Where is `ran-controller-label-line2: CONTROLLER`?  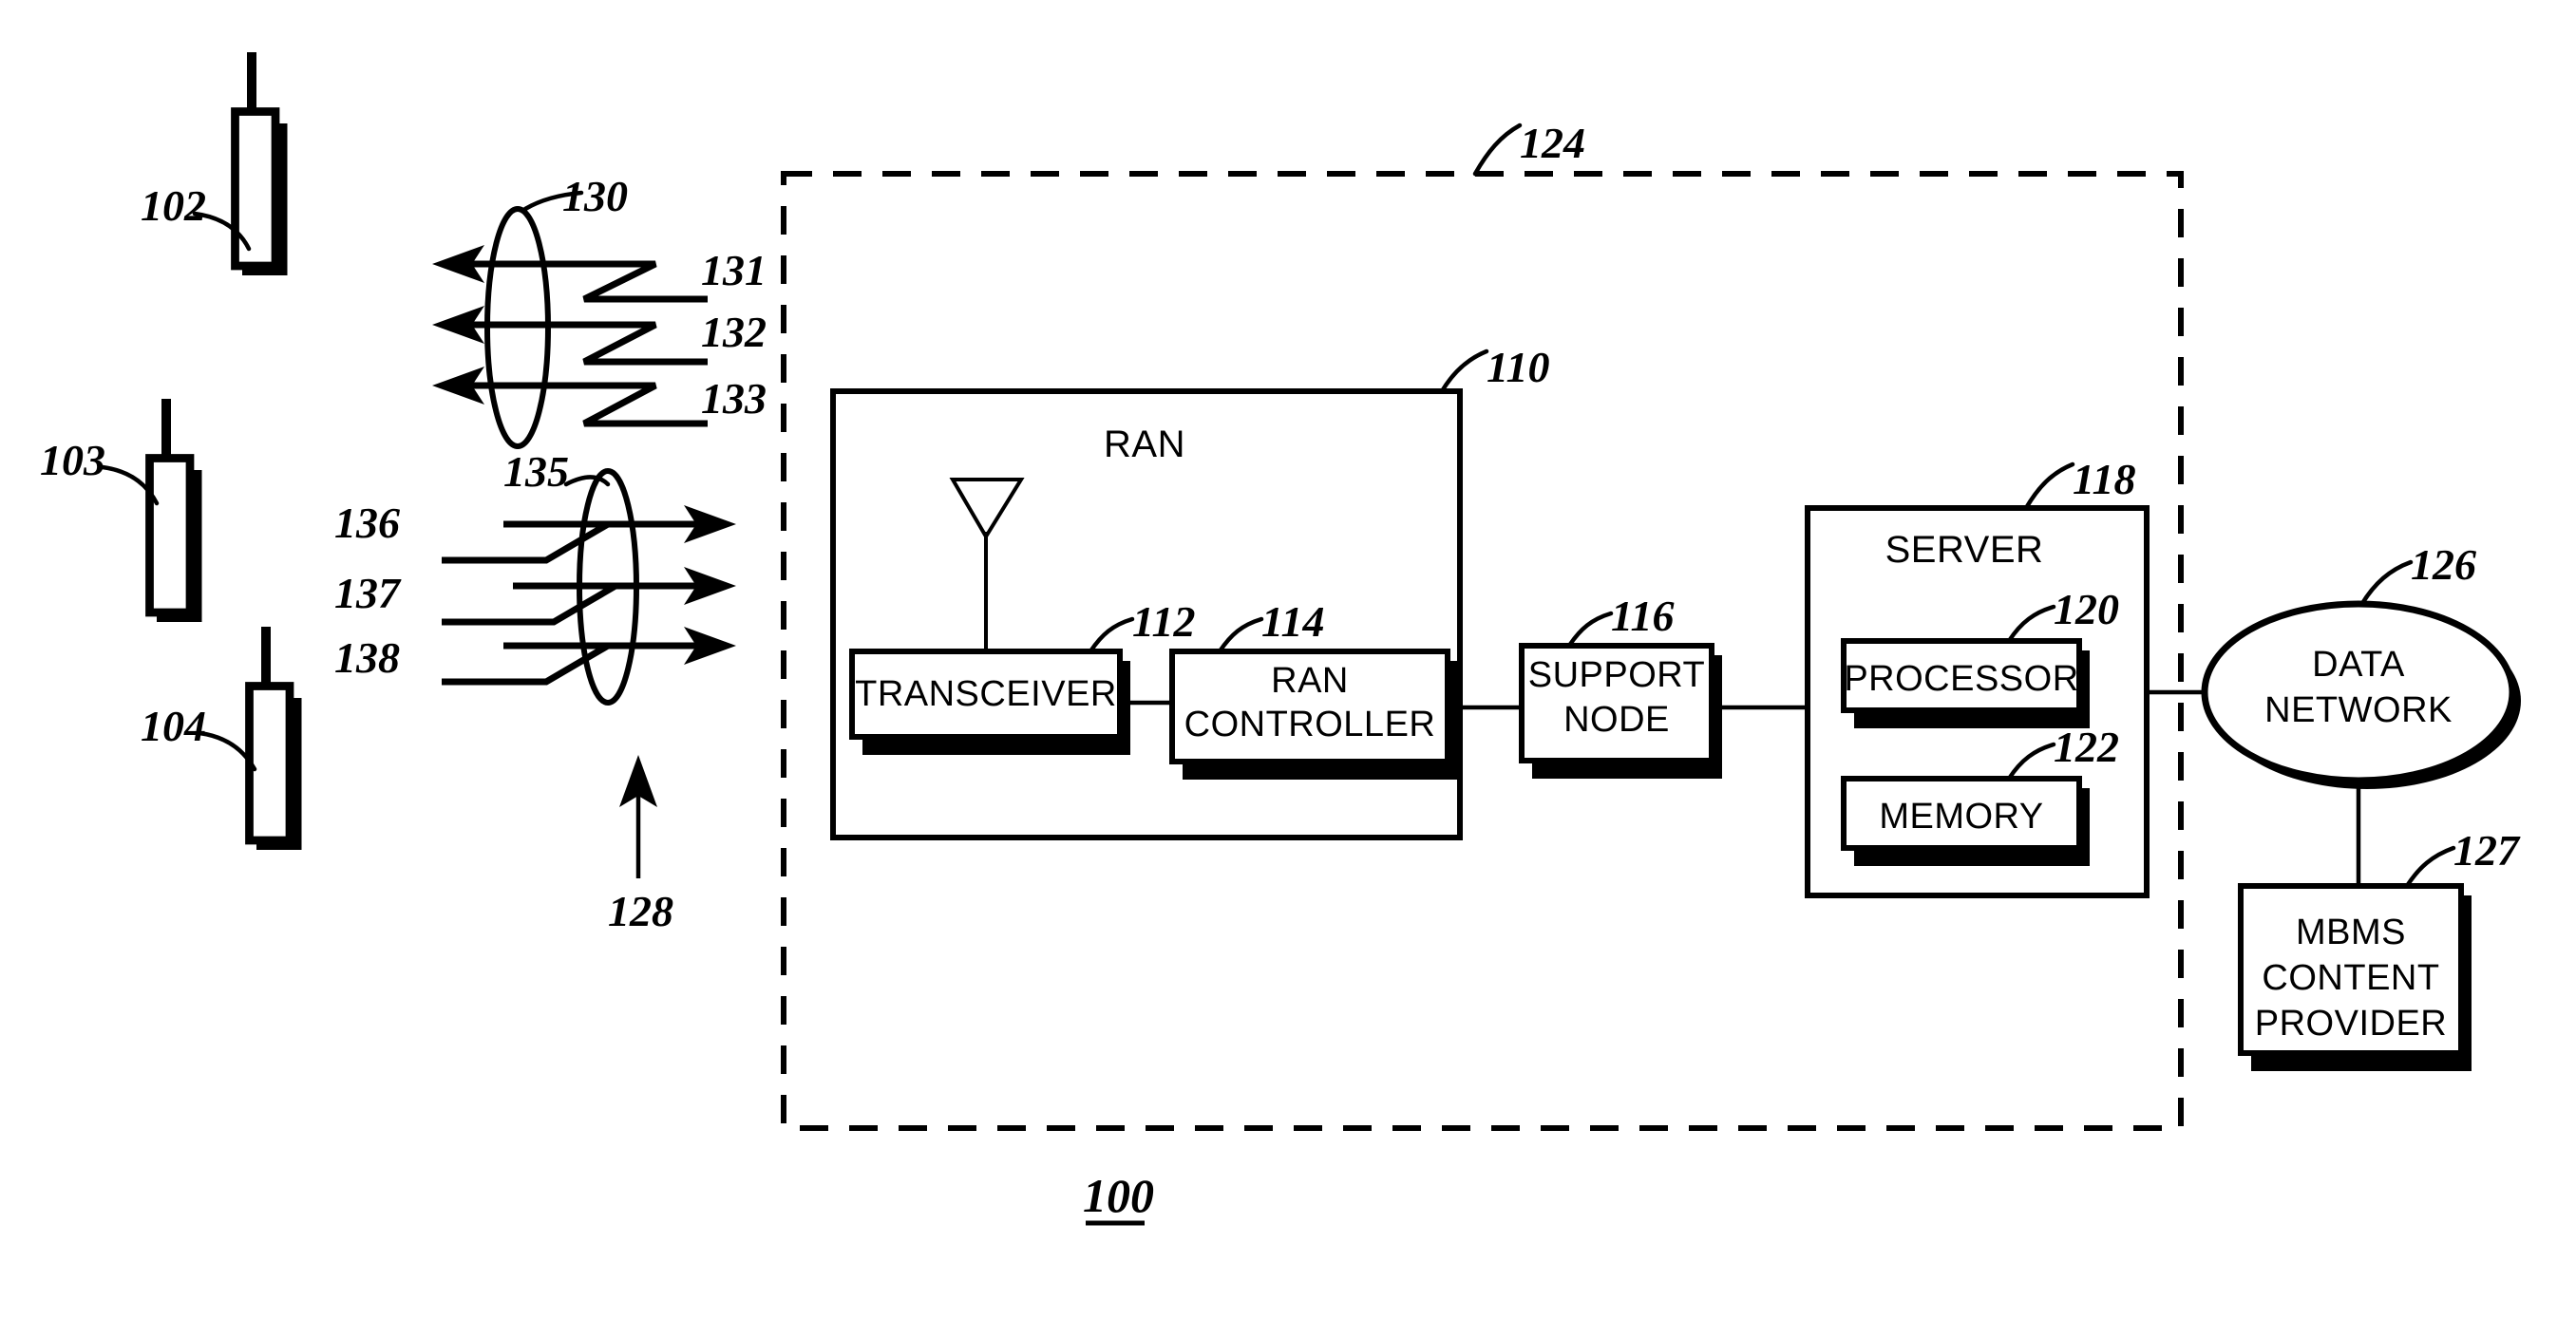 ran-controller-label-line2: CONTROLLER is located at coordinates (1310, 724).